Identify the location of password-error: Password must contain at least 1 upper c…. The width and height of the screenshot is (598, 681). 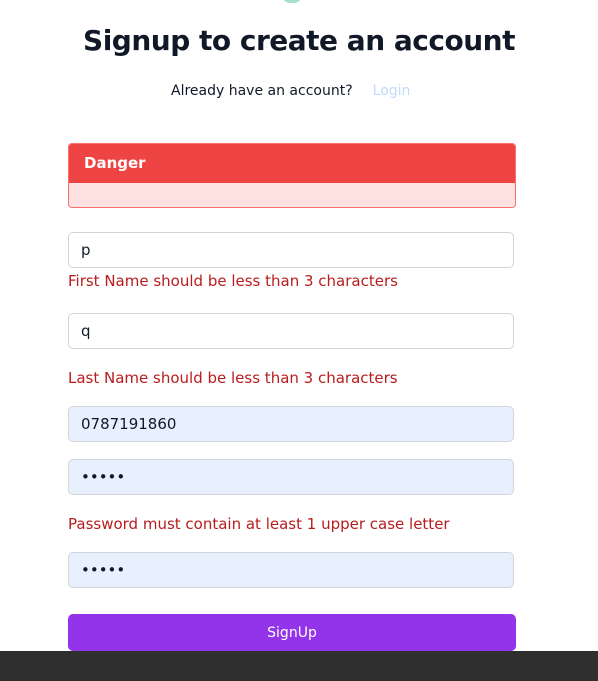
(259, 524).